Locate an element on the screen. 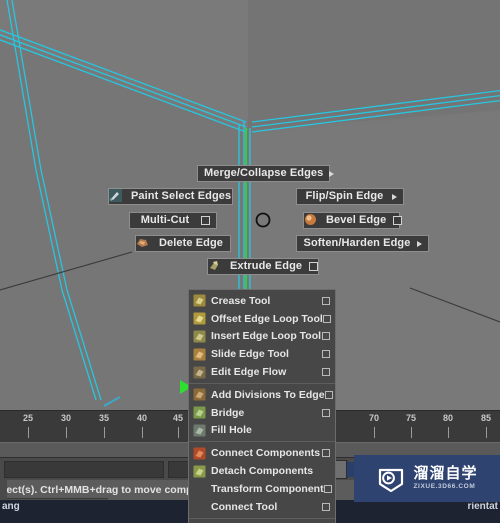 This screenshot has width=500, height=523. menu-item-bridge: Bridge is located at coordinates (262, 413).